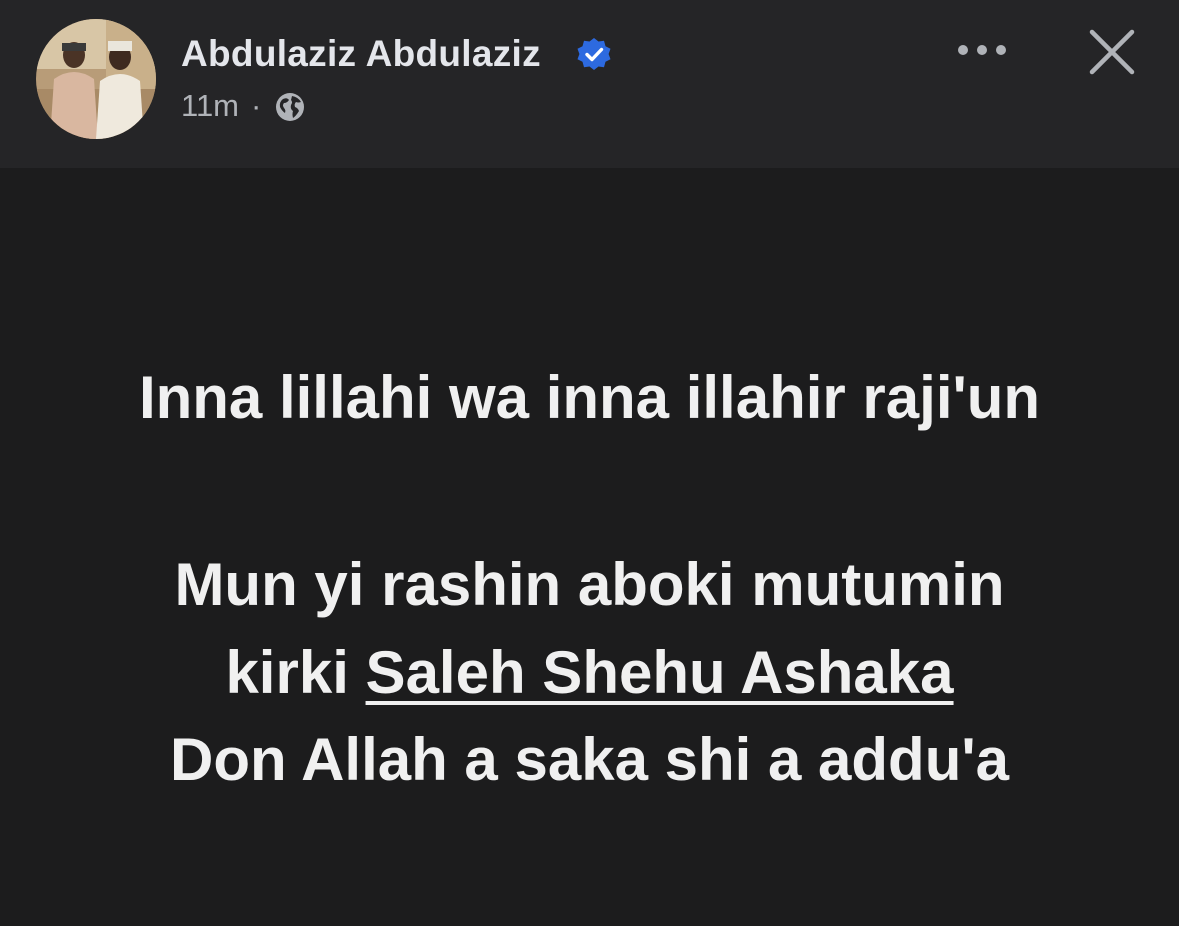 This screenshot has height=926, width=1179. Describe the element at coordinates (1112, 52) in the screenshot. I see `close-icon` at that location.